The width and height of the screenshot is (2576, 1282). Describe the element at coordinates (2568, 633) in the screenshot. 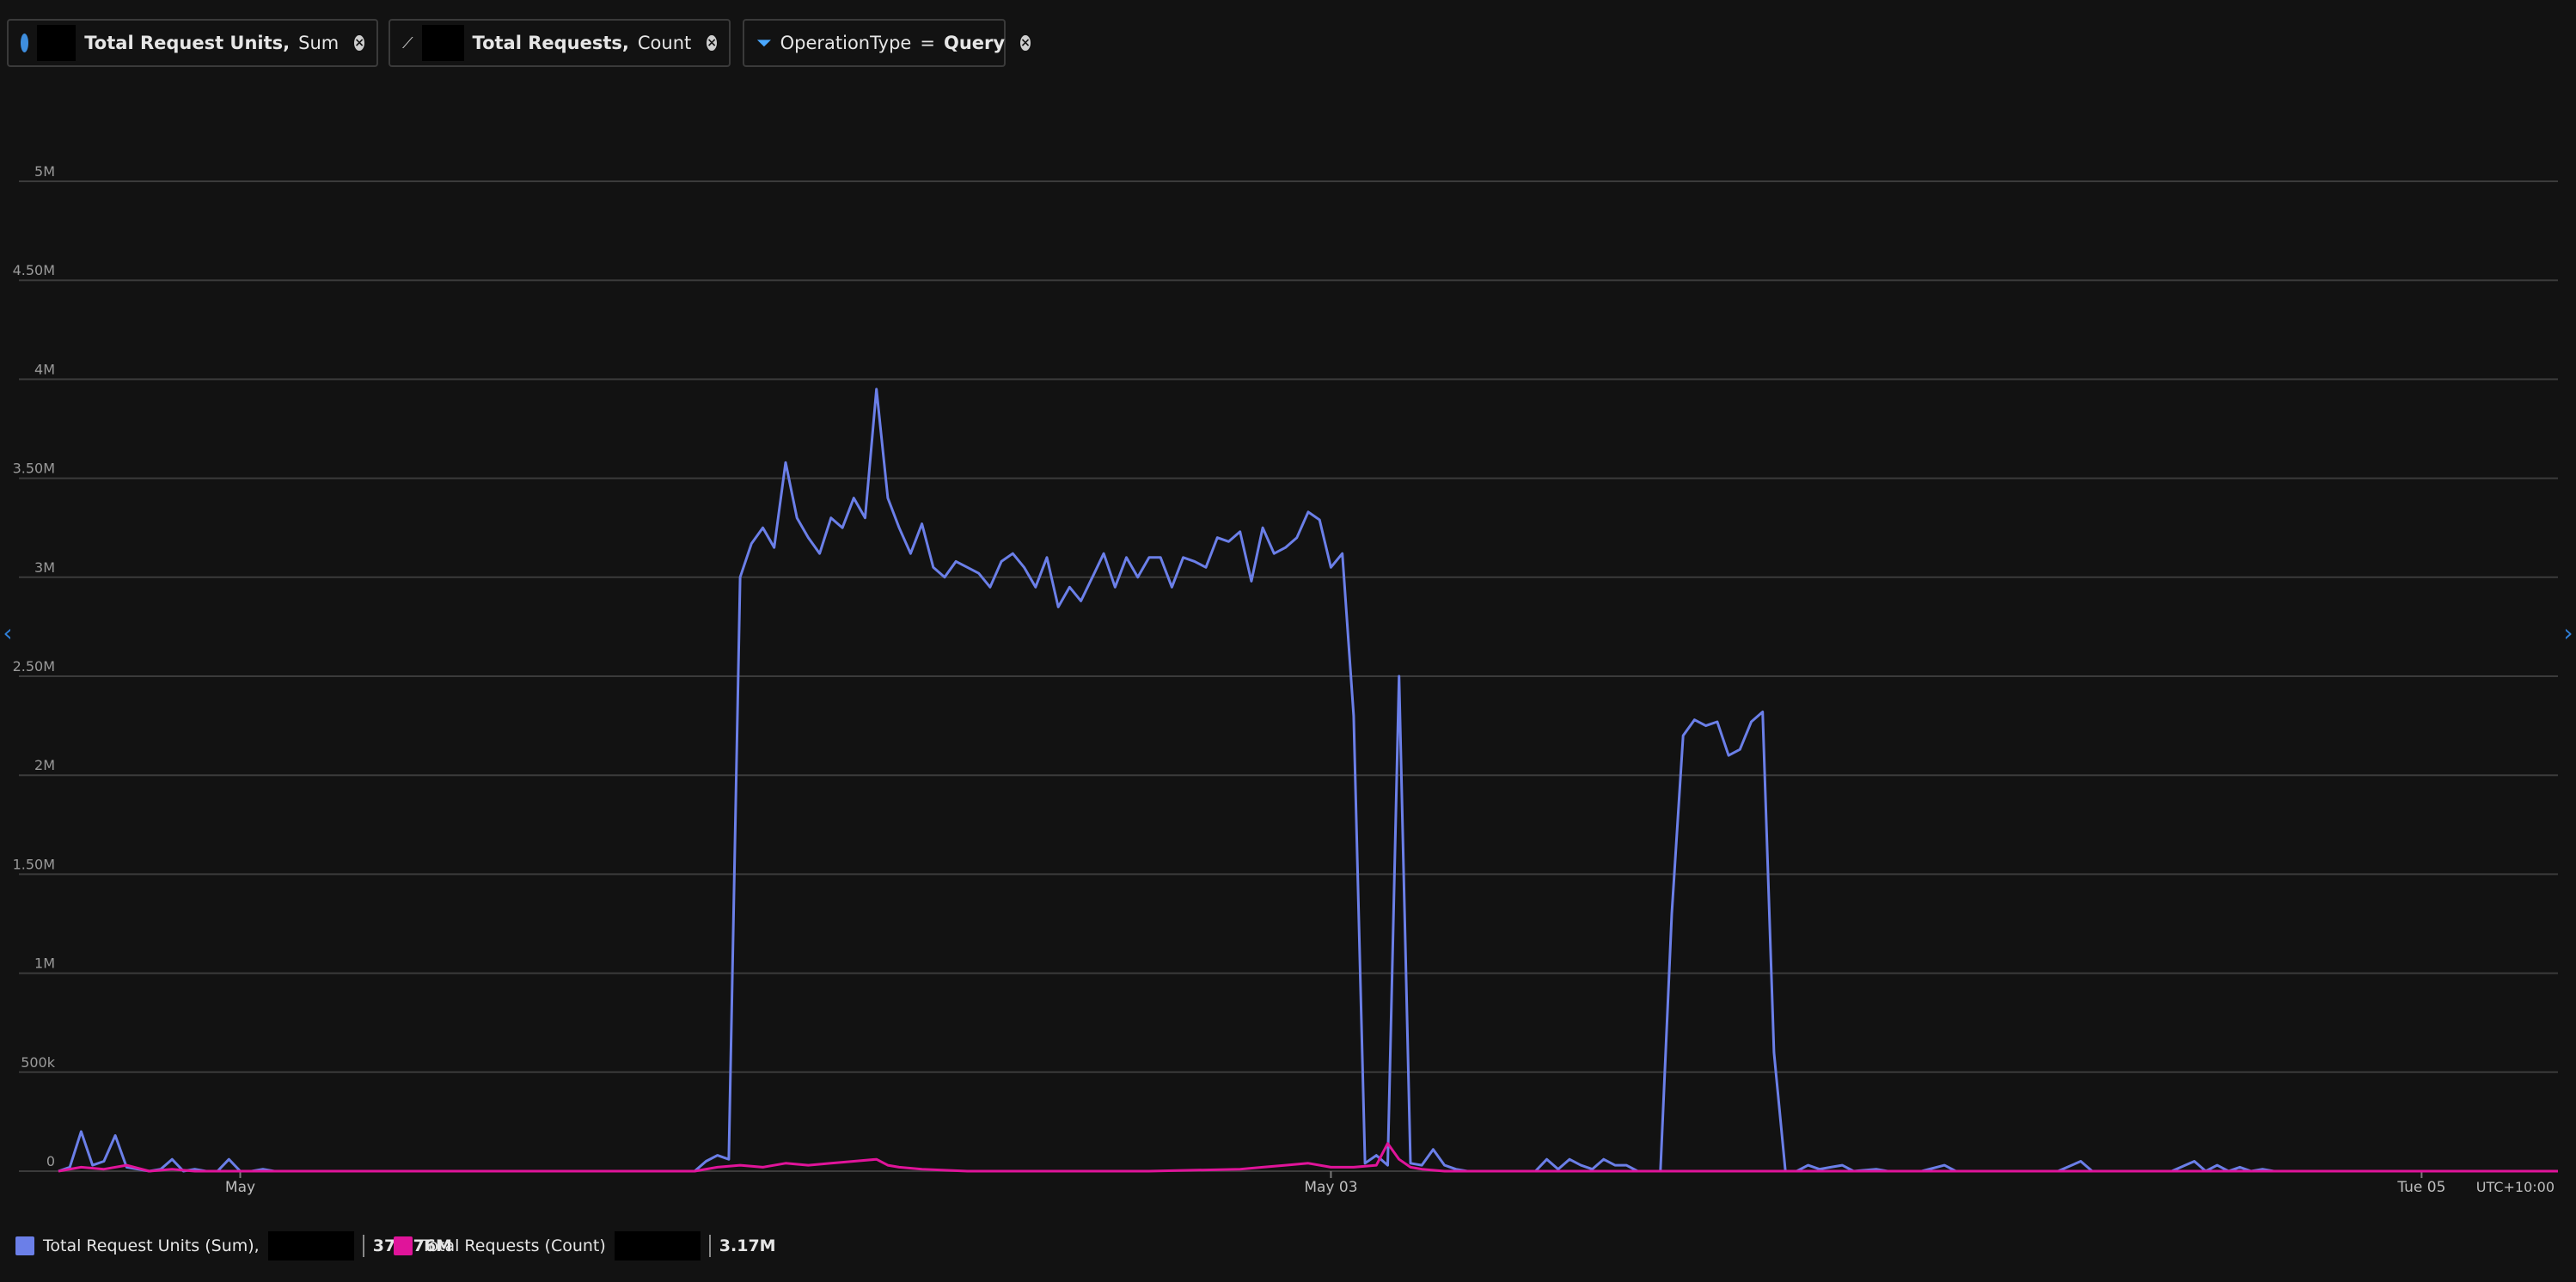

I see `chevron-right-icon: ›` at that location.